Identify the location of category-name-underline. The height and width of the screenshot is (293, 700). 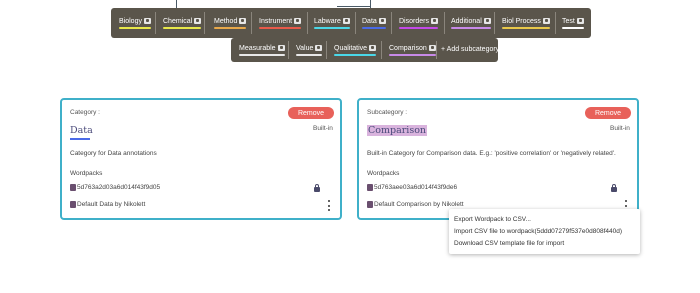
(80, 139).